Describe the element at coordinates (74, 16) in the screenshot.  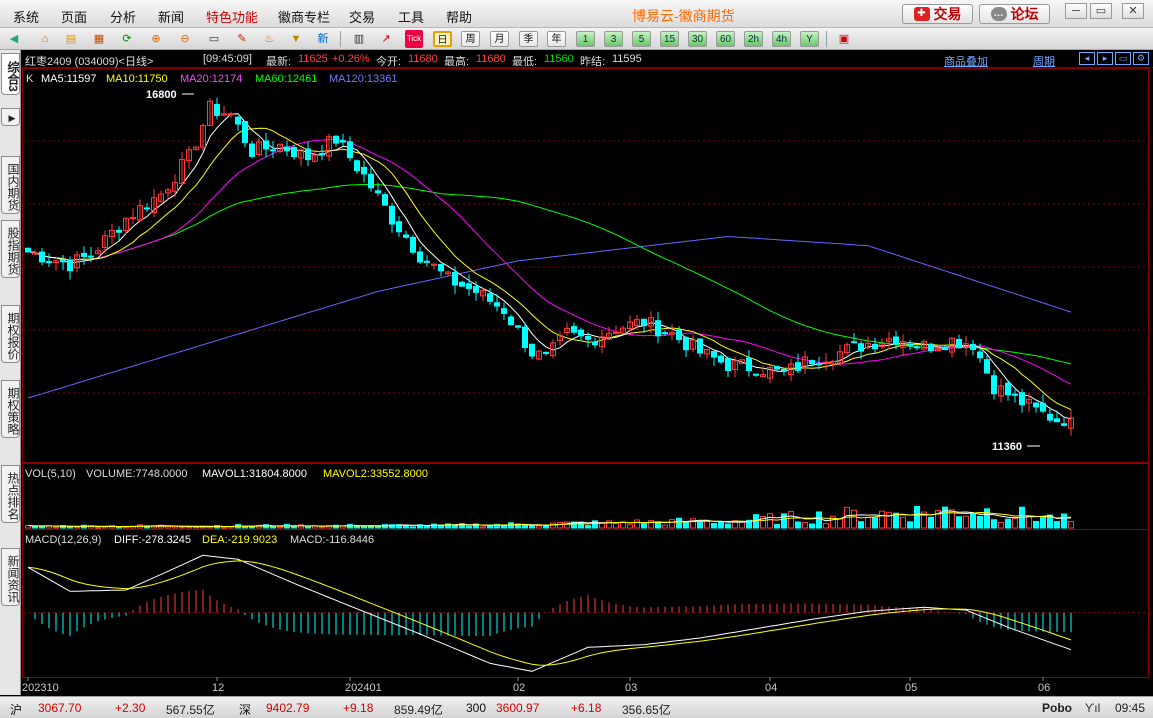
I see `menu-page: 页面` at that location.